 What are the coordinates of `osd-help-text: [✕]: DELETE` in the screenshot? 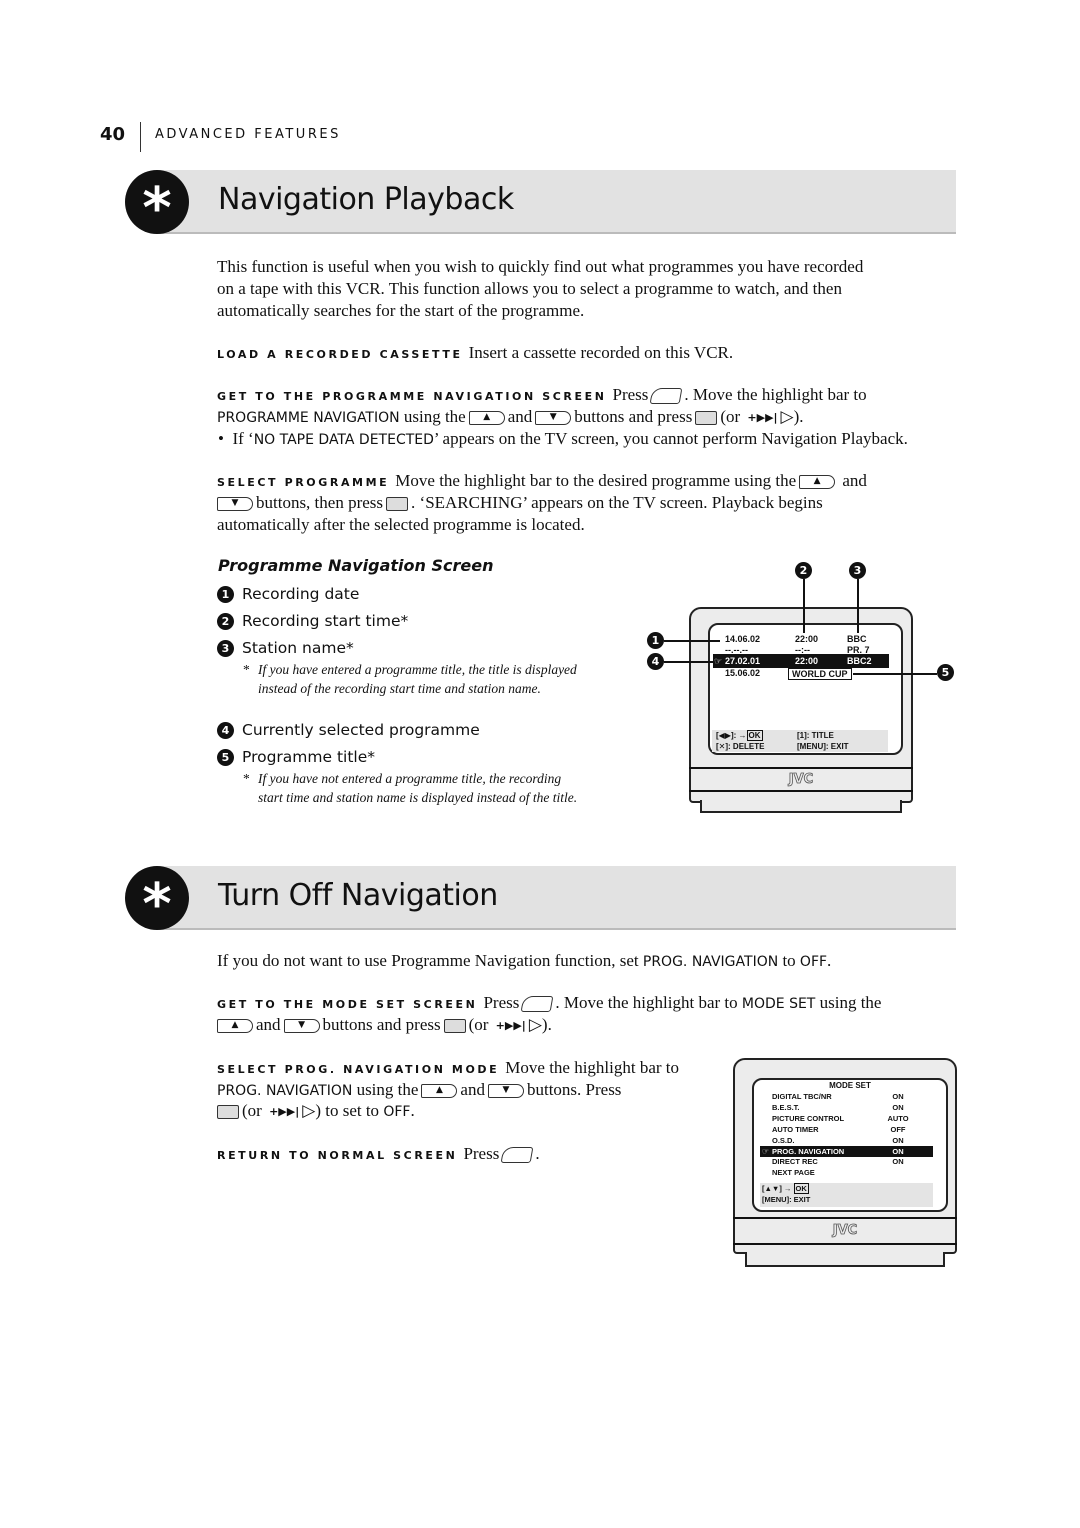 It's located at (740, 746).